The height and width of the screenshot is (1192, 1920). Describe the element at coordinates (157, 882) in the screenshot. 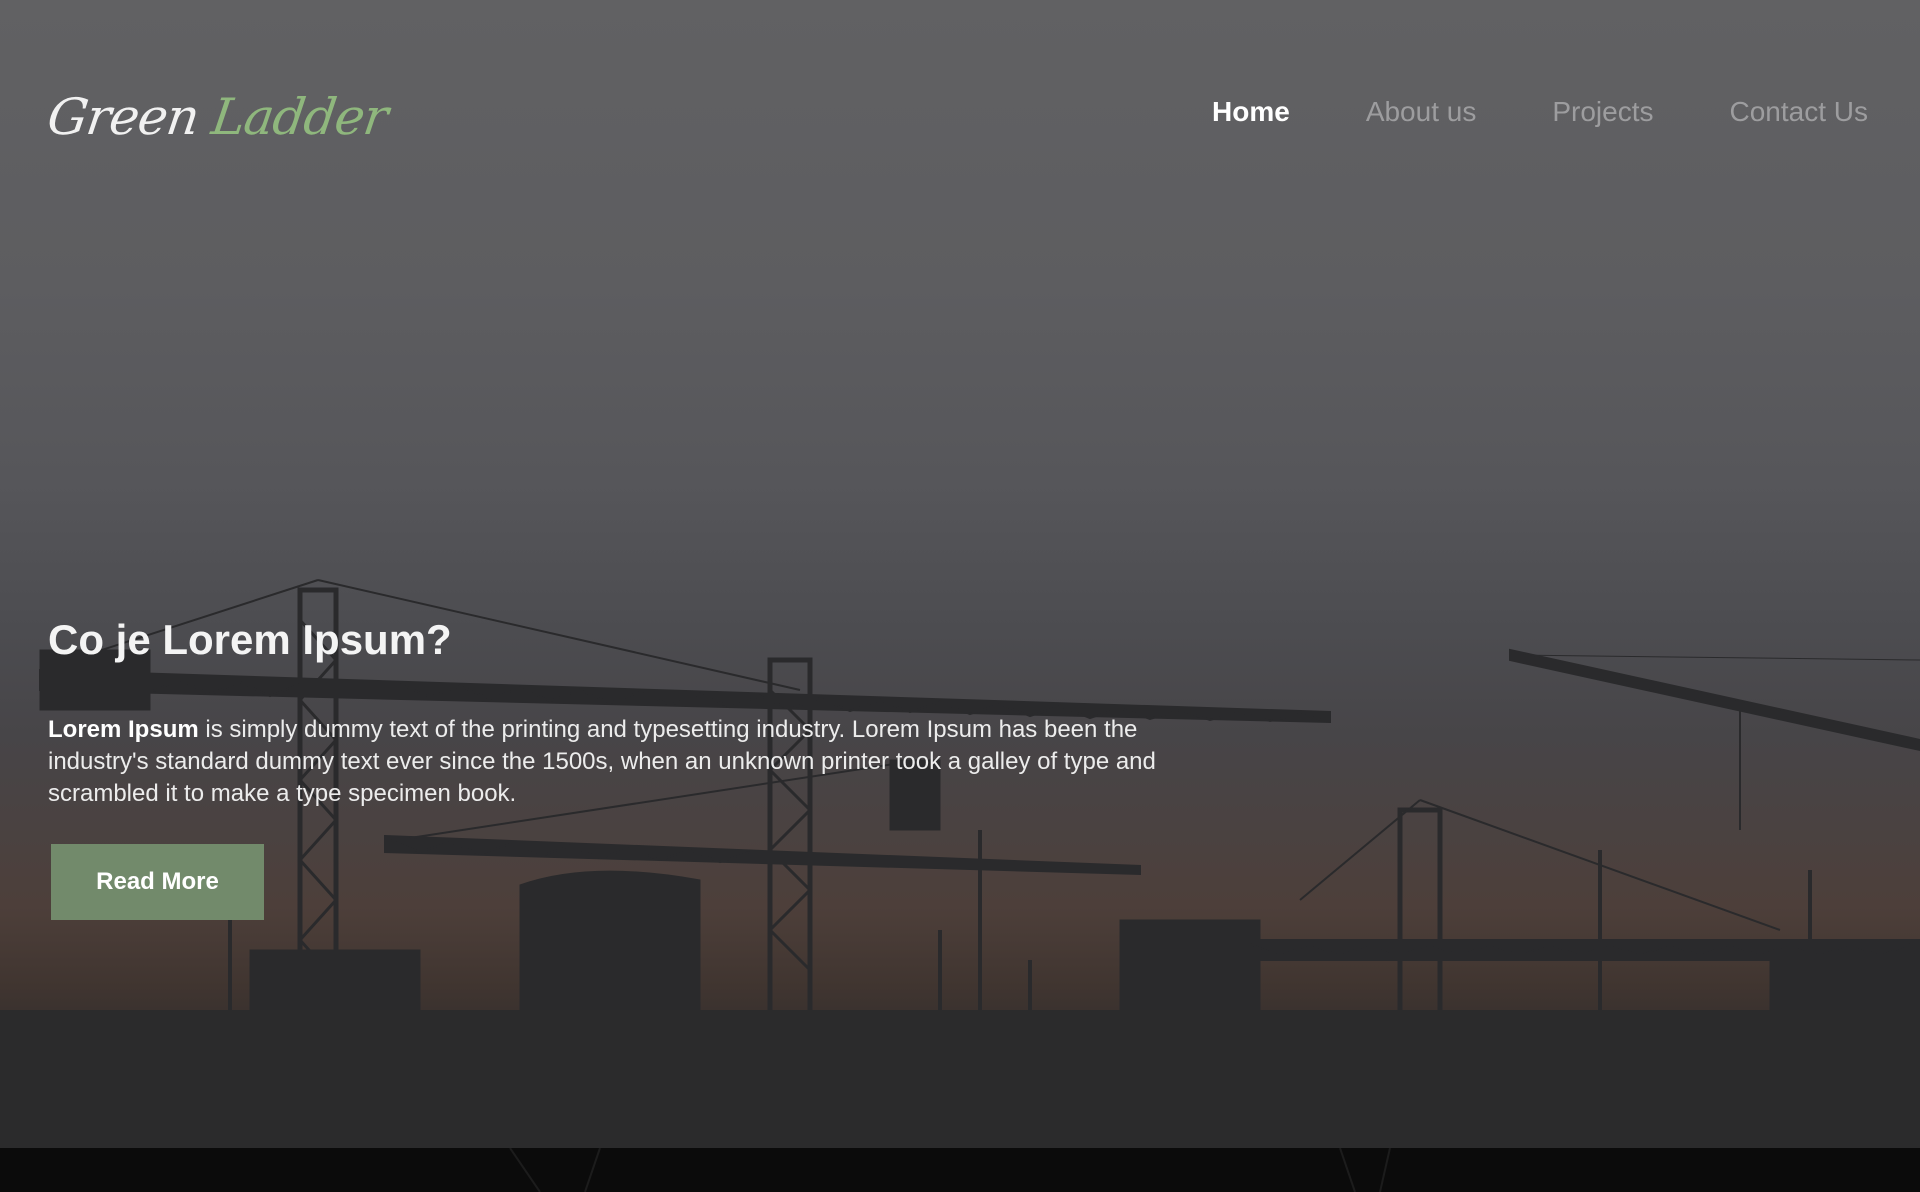

I see `read-more-button: Read More` at that location.